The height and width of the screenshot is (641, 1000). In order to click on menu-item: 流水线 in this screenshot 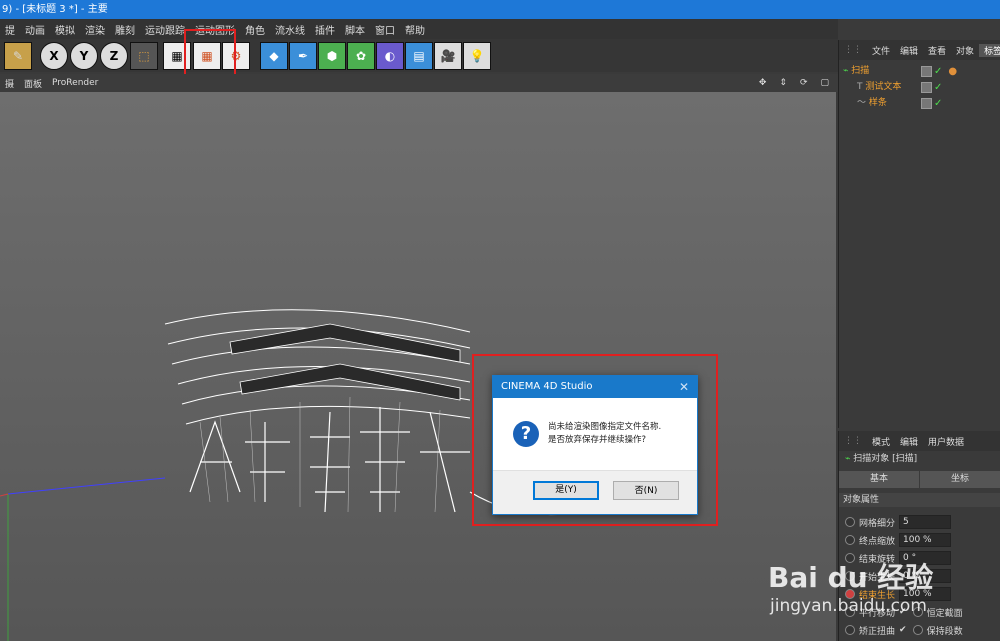, I will do `click(290, 29)`.